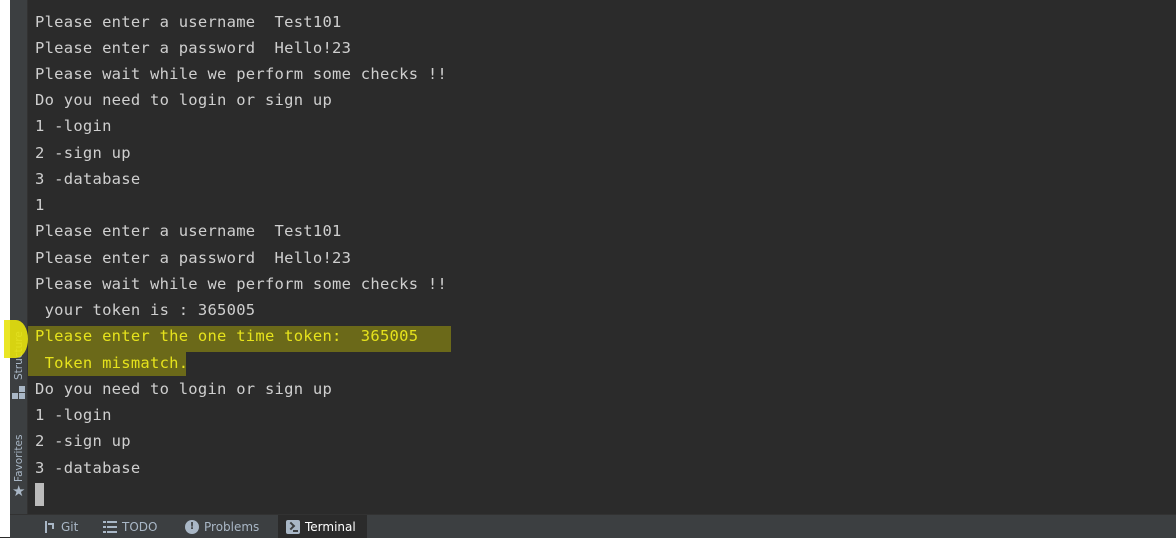 This screenshot has width=1176, height=538. Describe the element at coordinates (227, 336) in the screenshot. I see `terminal-line-highlighted: Please enter the one time token: 365005` at that location.